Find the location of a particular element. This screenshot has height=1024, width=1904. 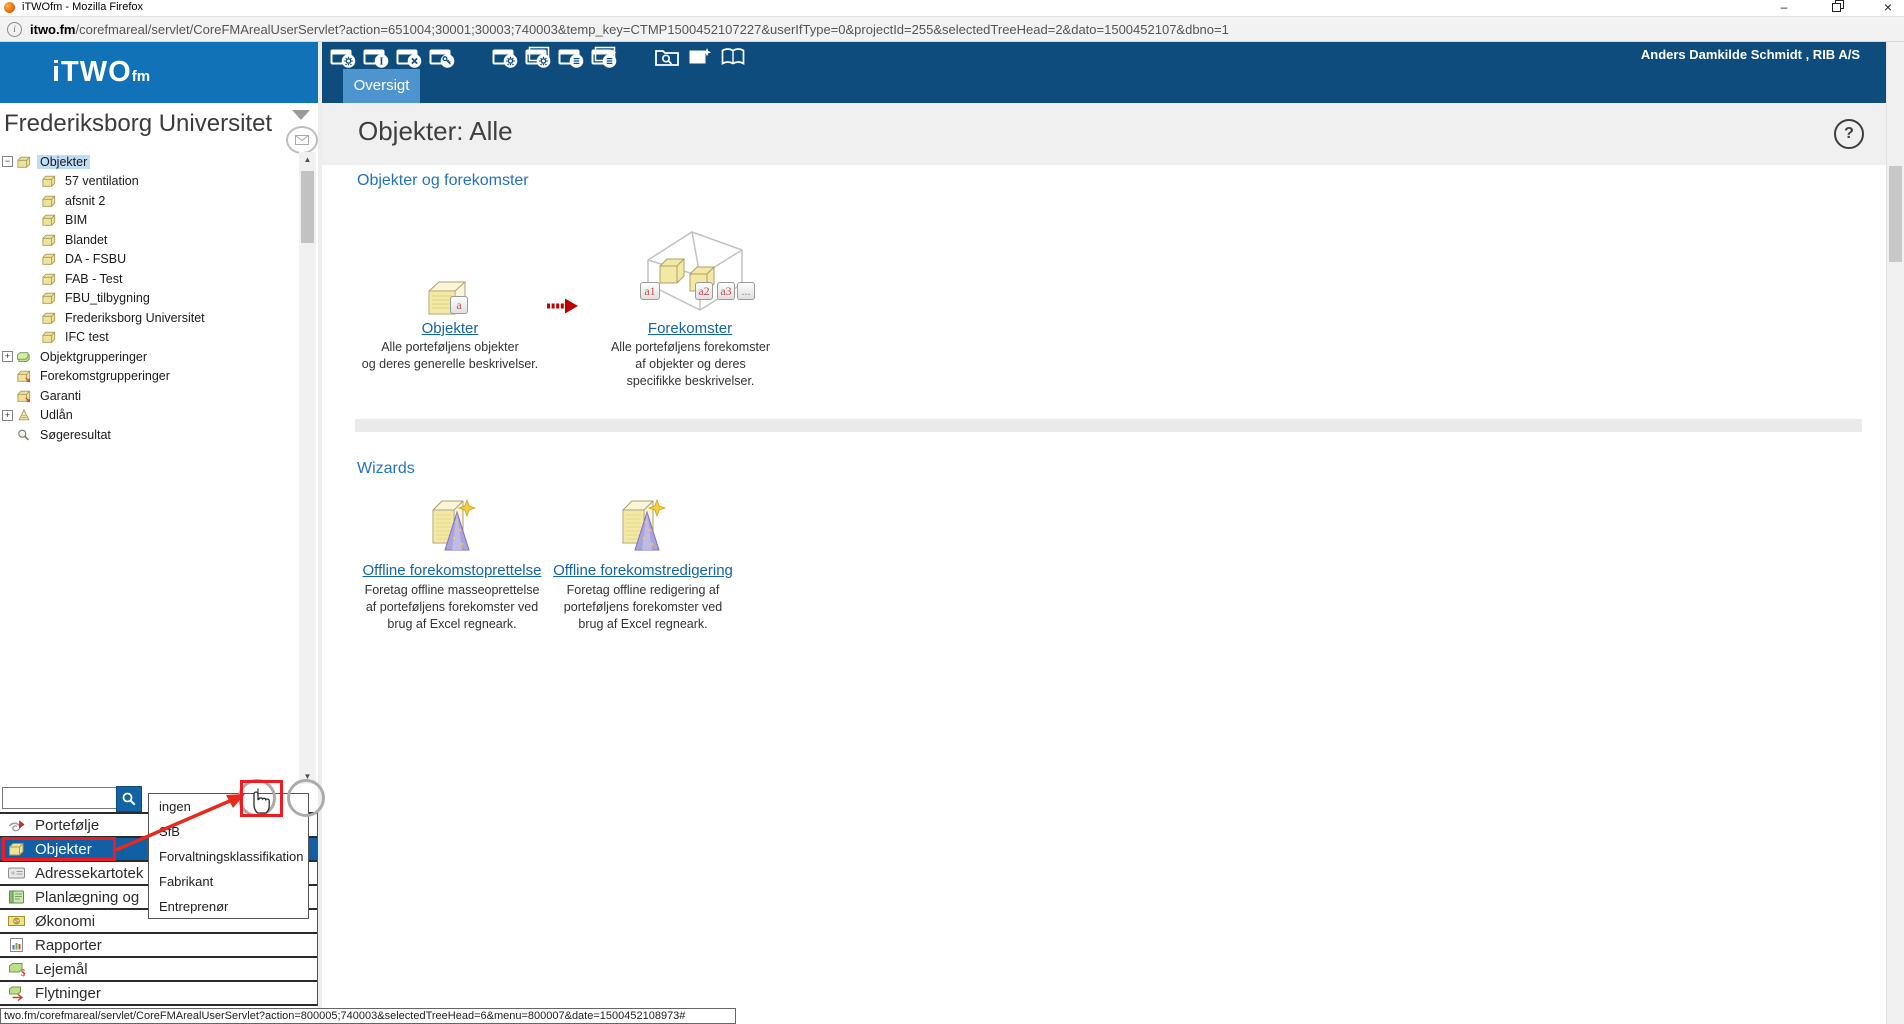

tree-item-da-fsbu: DA - FSBU is located at coordinates (149, 260).